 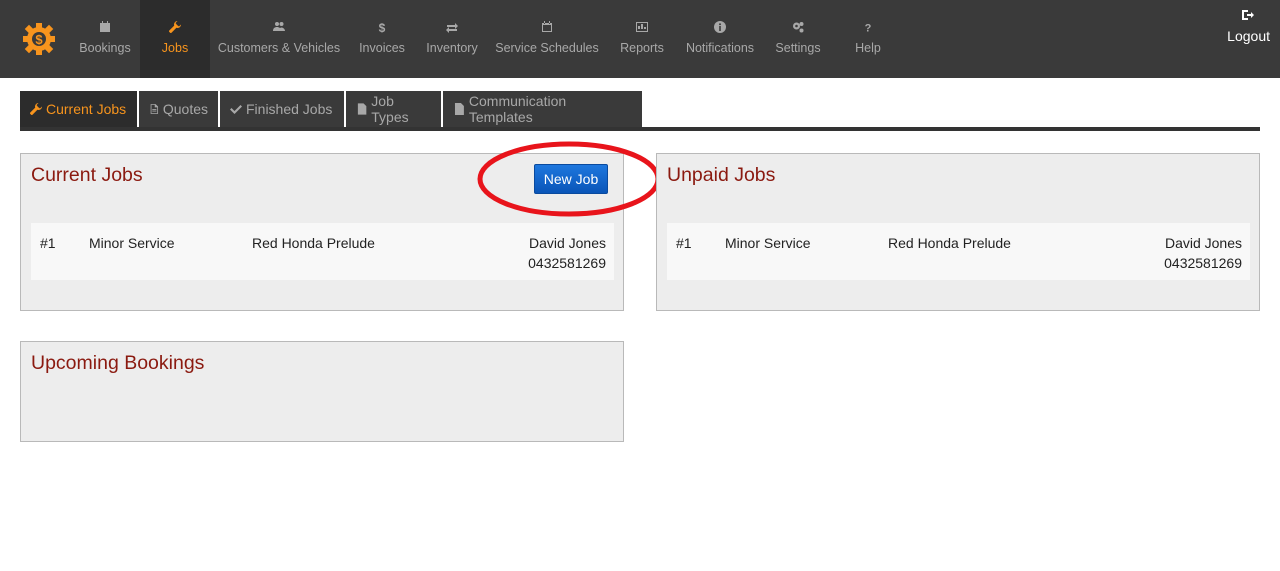 I want to click on nav-label: Settings, so click(x=798, y=48).